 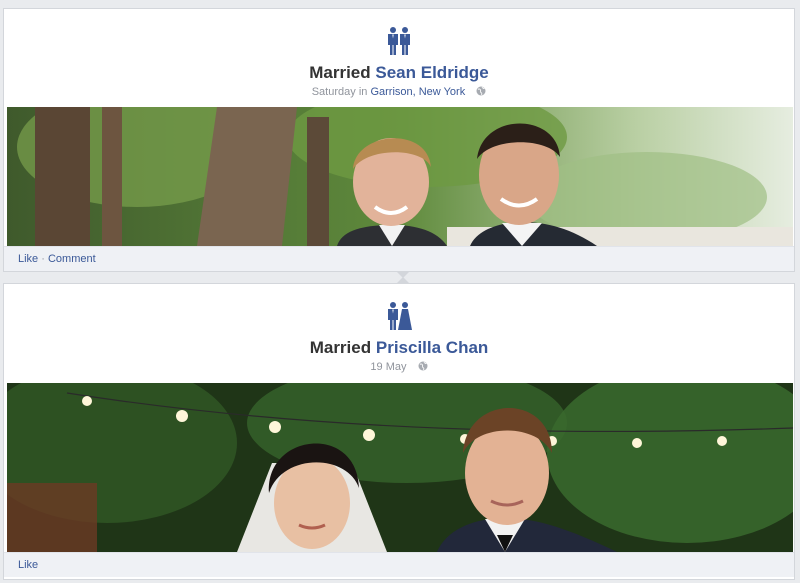 What do you see at coordinates (363, 92) in the screenshot?
I see `in-word: in` at bounding box center [363, 92].